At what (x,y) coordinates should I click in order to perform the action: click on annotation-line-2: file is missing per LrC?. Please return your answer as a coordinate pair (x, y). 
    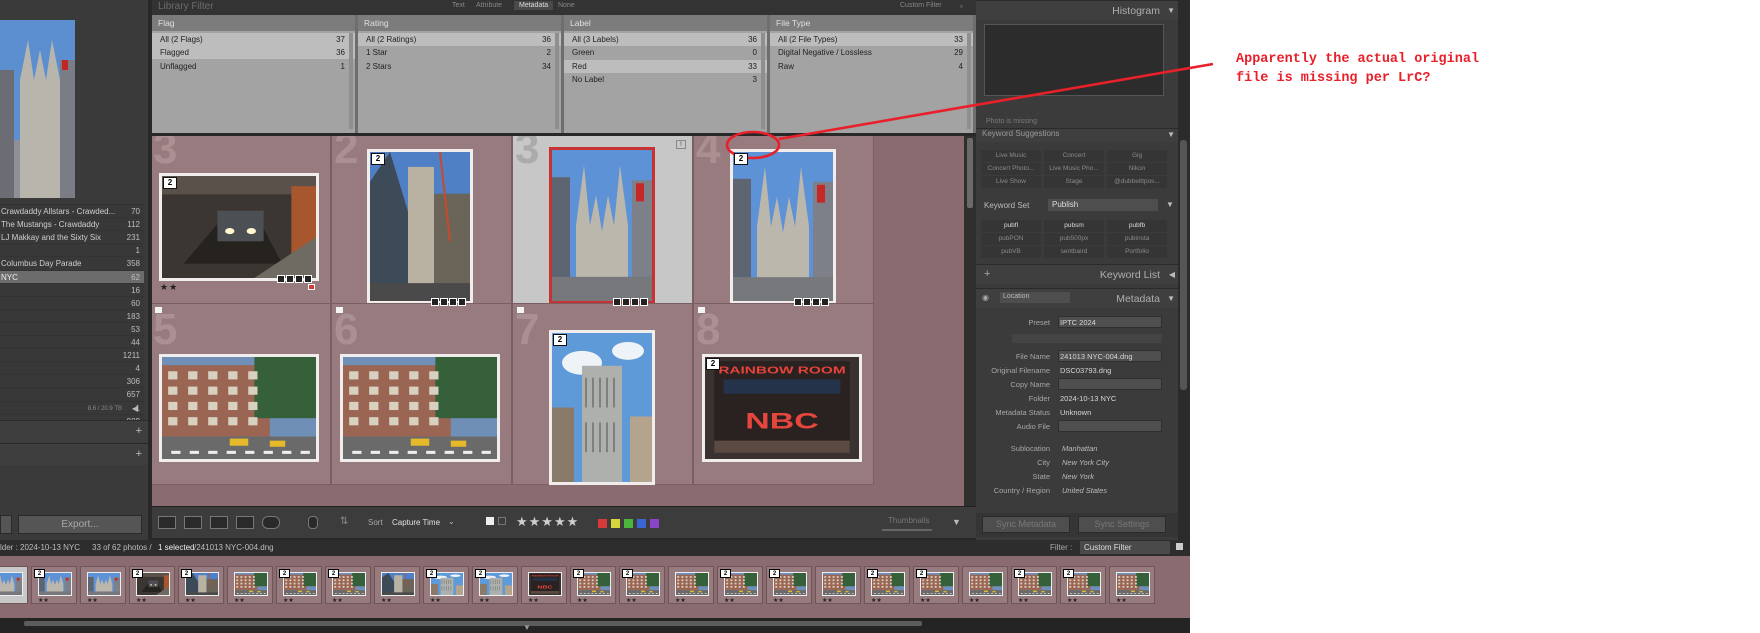
    Looking at the image, I should click on (1333, 78).